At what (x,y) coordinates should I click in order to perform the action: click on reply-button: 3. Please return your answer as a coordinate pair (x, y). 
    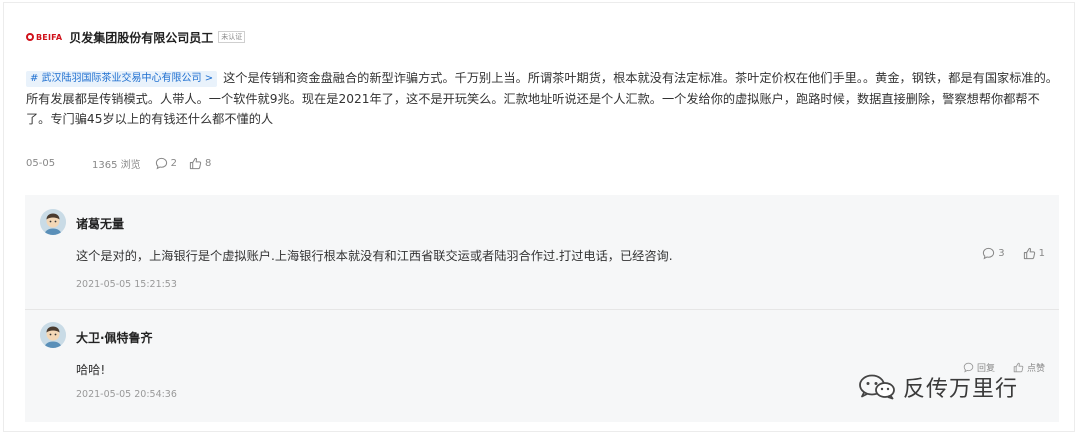
    Looking at the image, I should click on (993, 253).